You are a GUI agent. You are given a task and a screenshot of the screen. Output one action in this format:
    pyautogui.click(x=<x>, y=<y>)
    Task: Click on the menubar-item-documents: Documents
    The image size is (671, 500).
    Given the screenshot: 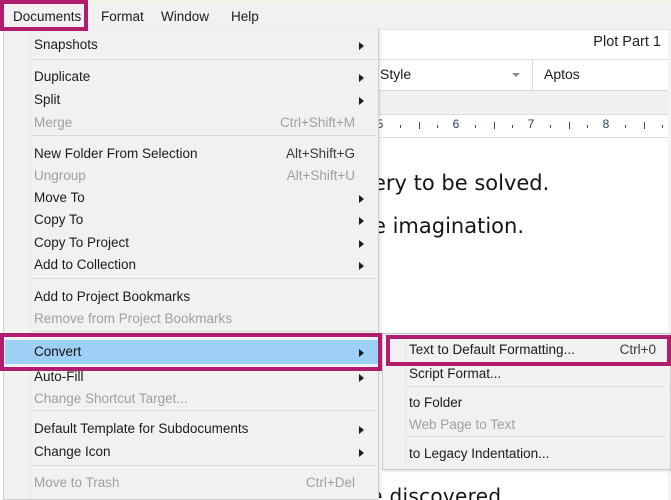 What is the action you would take?
    pyautogui.click(x=47, y=16)
    